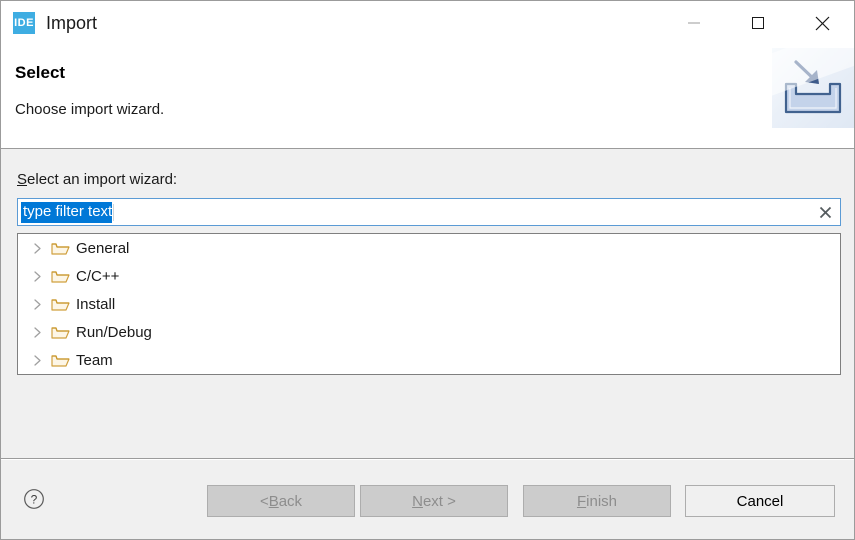 This screenshot has width=855, height=540. I want to click on maximize-button, so click(758, 23).